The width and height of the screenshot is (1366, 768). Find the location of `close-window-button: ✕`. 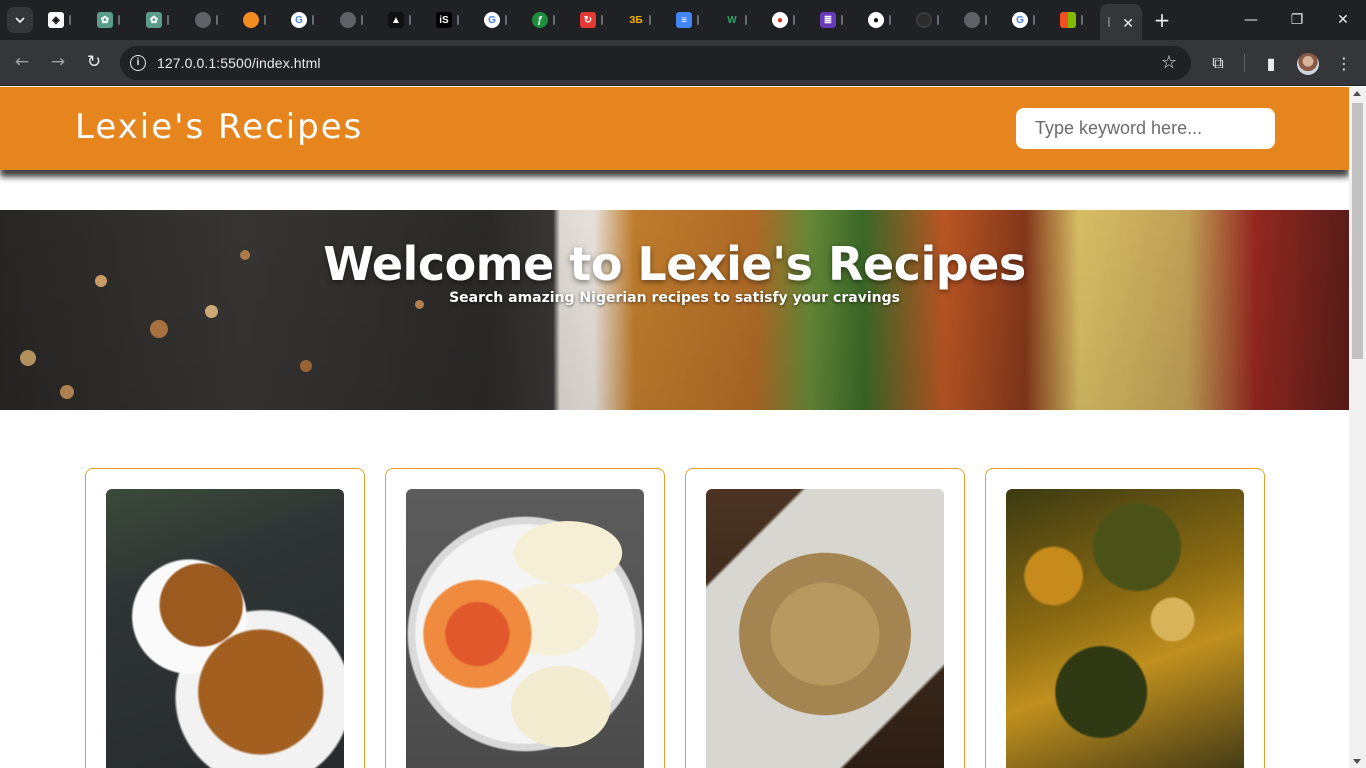

close-window-button: ✕ is located at coordinates (1343, 20).